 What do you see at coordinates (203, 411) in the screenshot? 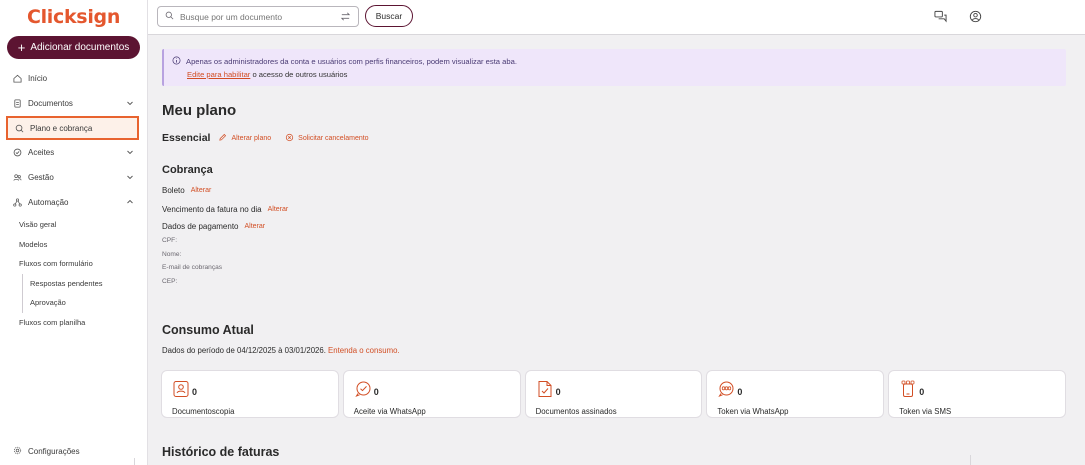
I see `card-label: Documentoscopia` at bounding box center [203, 411].